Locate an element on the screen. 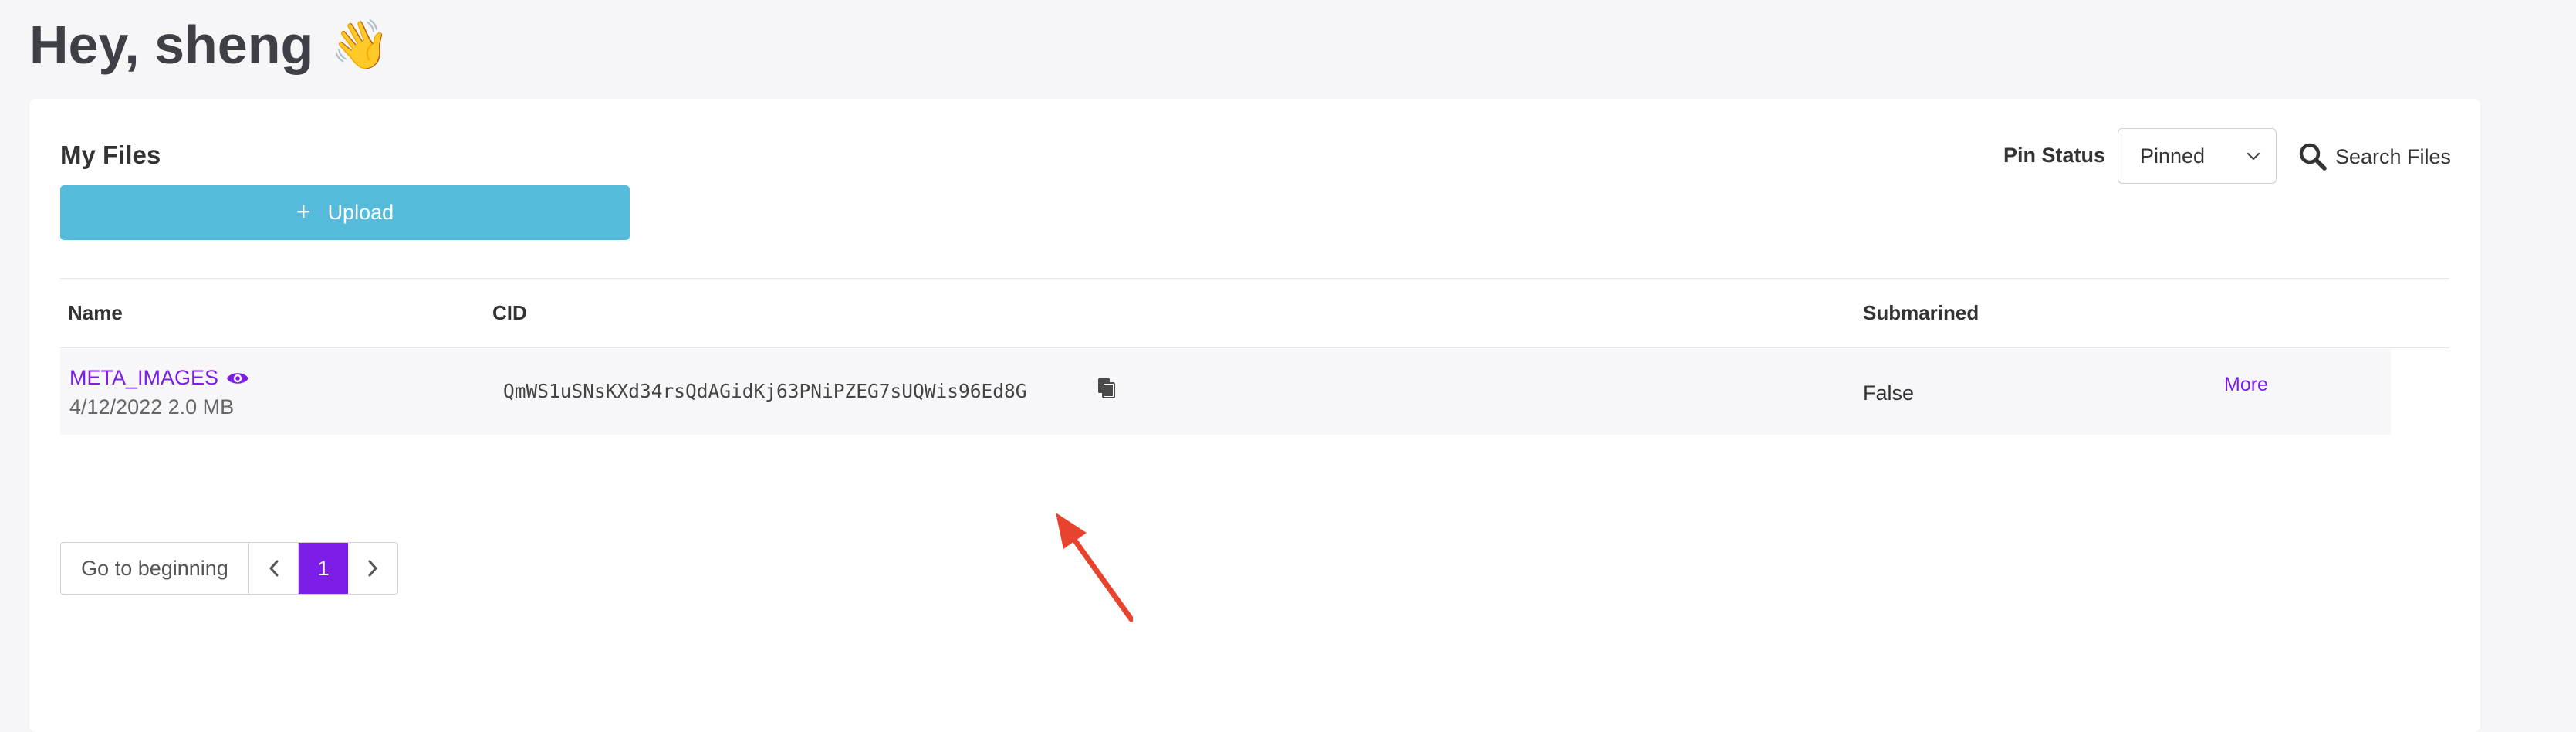  file-name-link: META_IMAGES is located at coordinates (159, 378).